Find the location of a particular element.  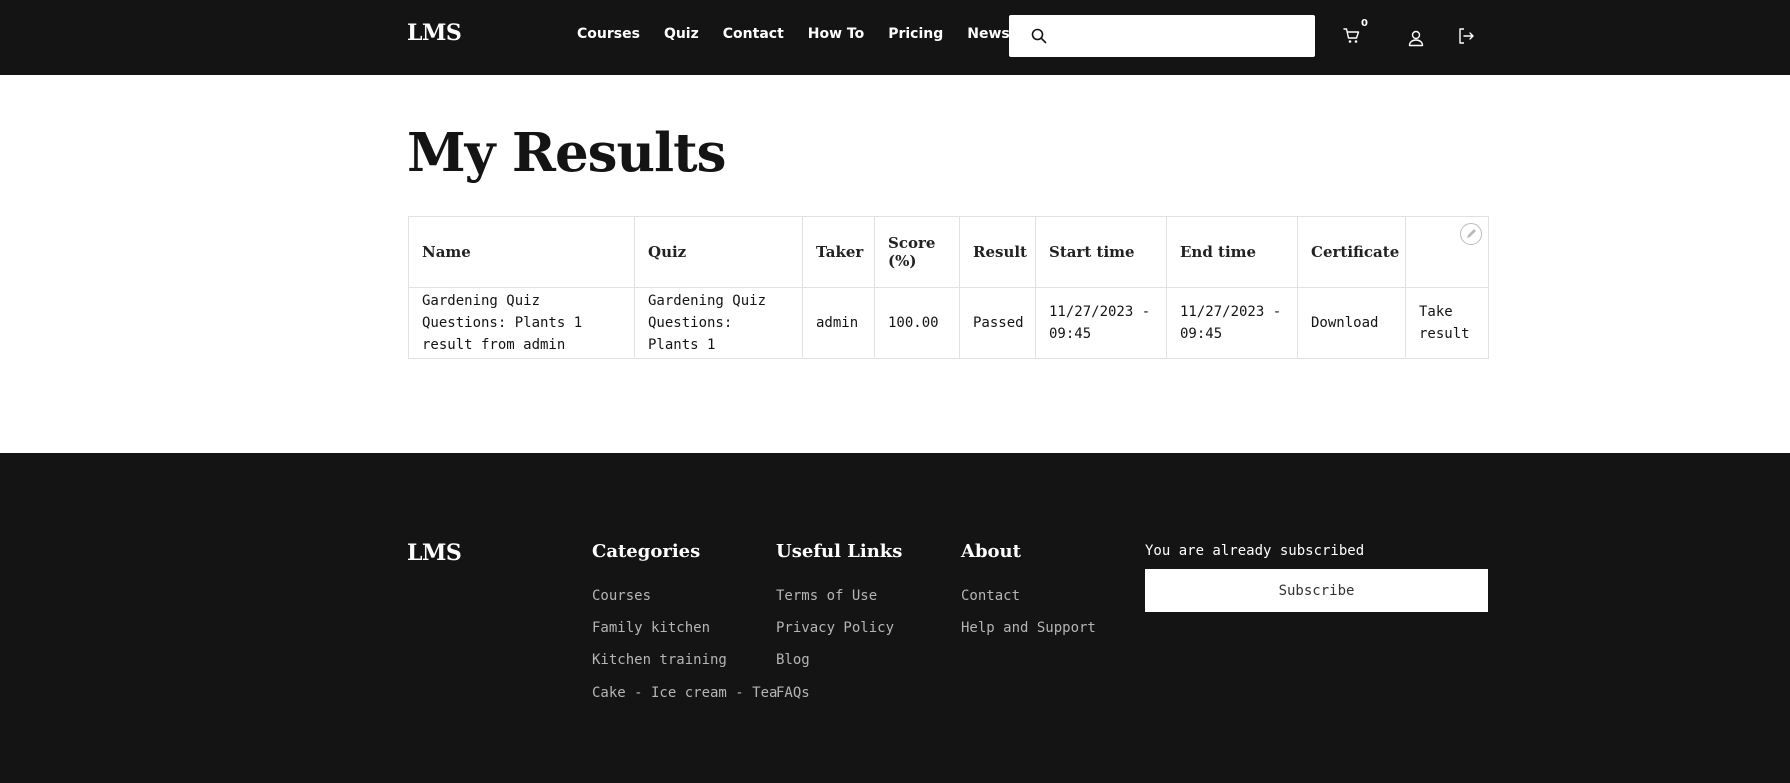

col-header-certificate: Certificate is located at coordinates (1351, 252).